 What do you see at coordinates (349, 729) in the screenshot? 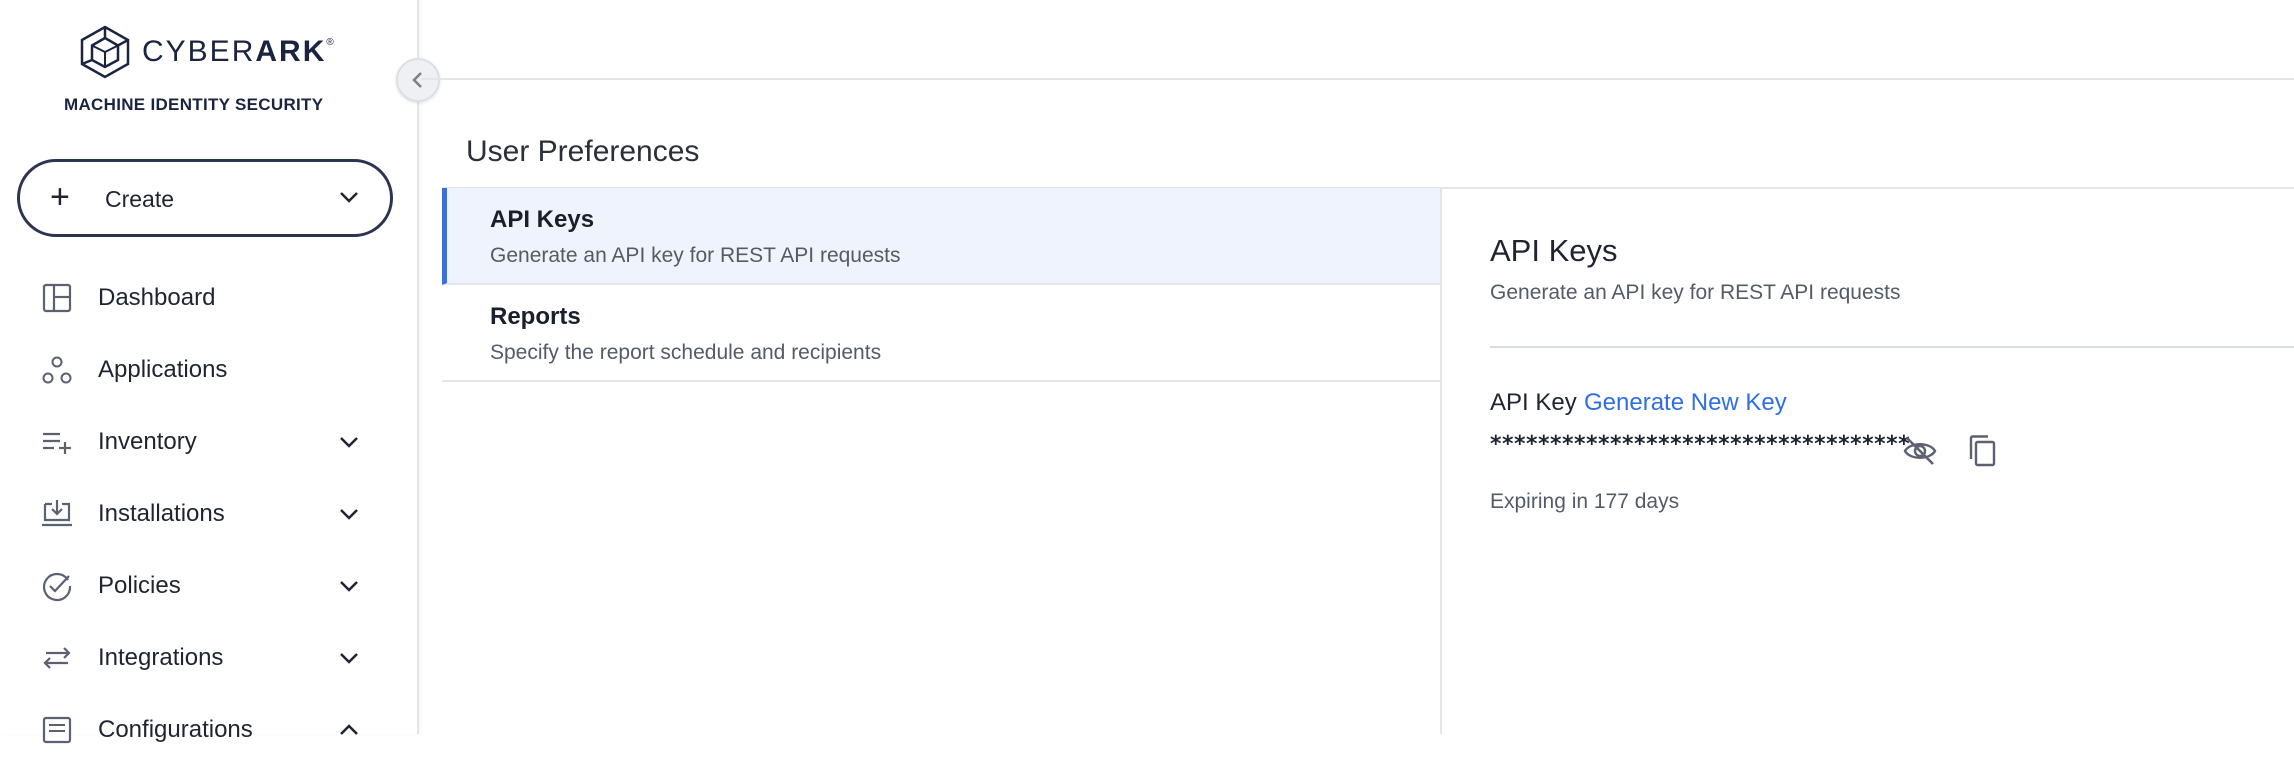
I see `chevron-up-icon` at bounding box center [349, 729].